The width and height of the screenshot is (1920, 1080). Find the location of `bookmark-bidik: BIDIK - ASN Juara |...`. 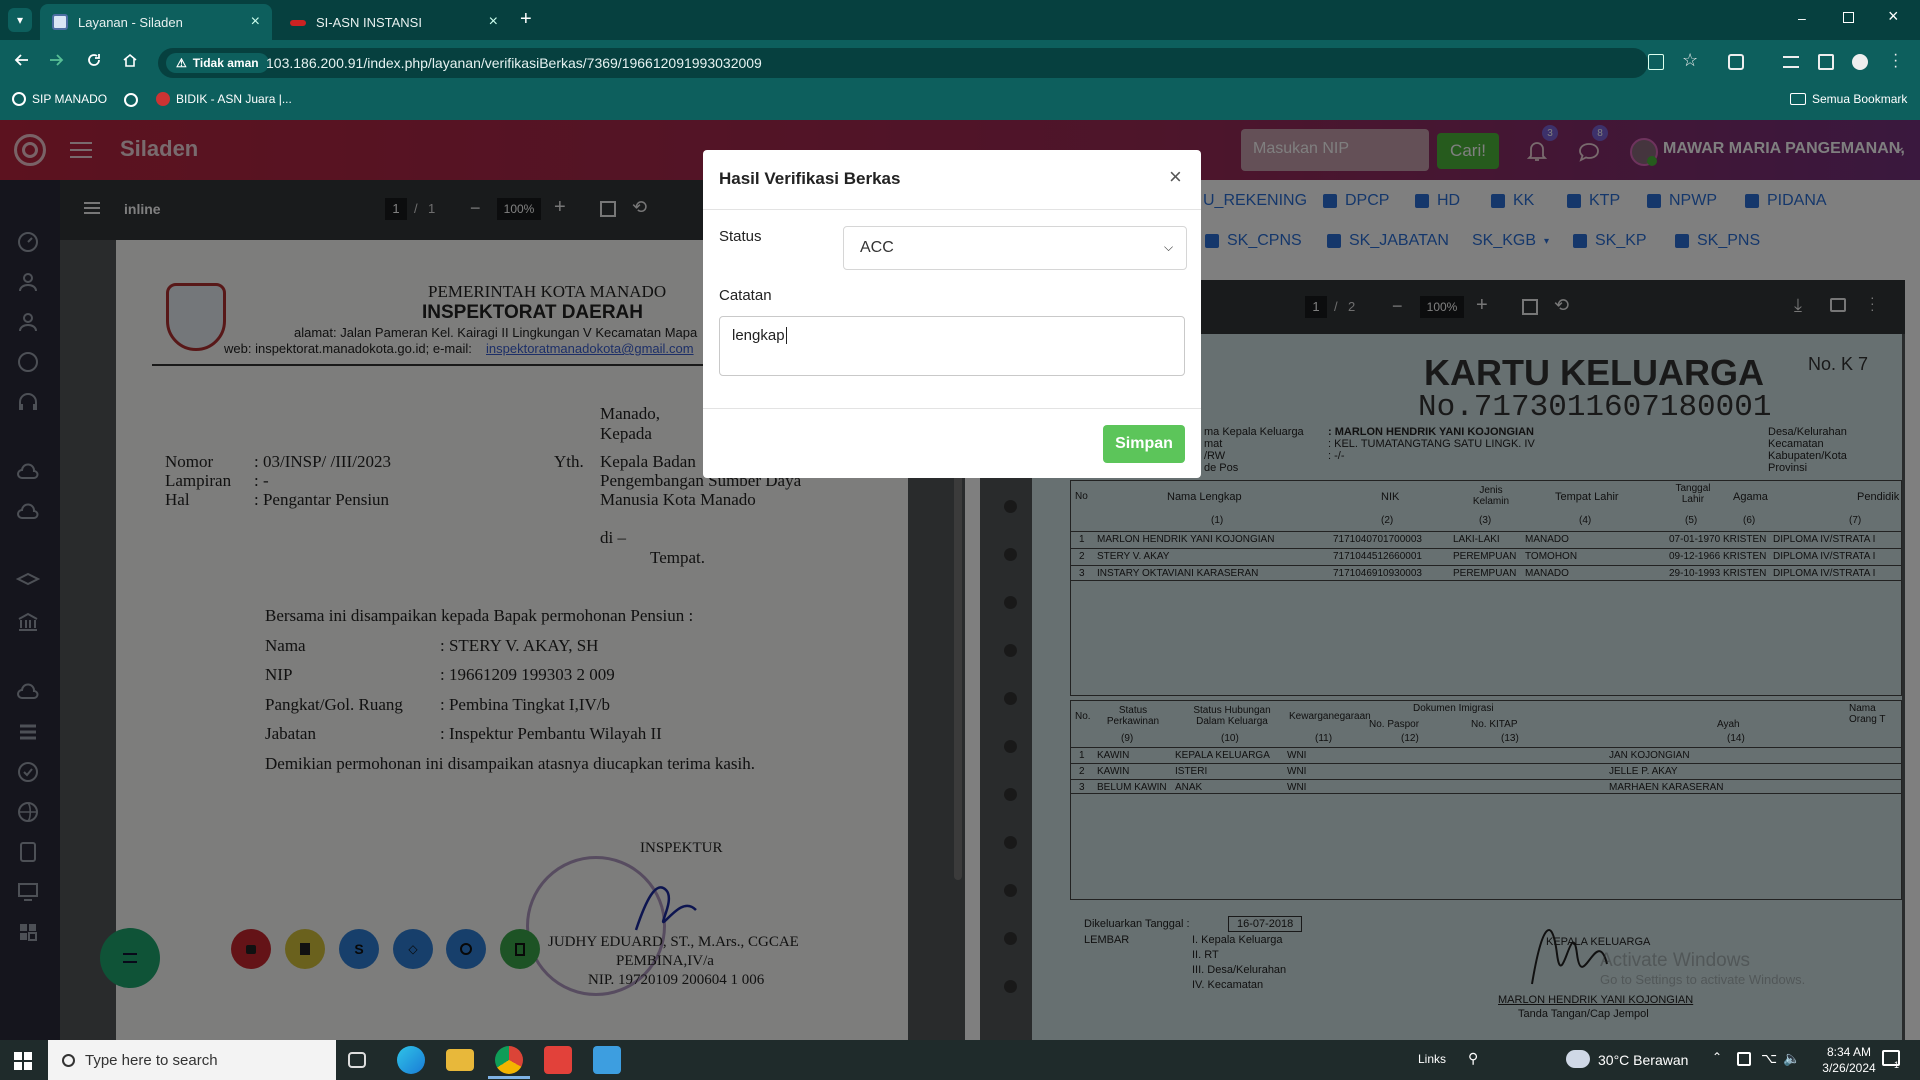

bookmark-bidik: BIDIK - ASN Juara |... is located at coordinates (224, 99).